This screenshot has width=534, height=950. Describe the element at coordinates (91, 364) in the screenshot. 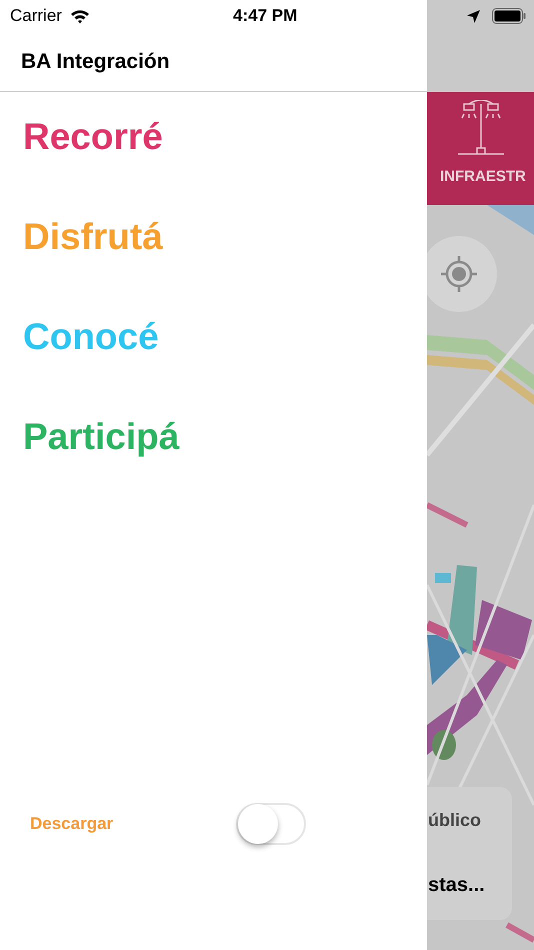

I see `menu-item: Conocé` at that location.